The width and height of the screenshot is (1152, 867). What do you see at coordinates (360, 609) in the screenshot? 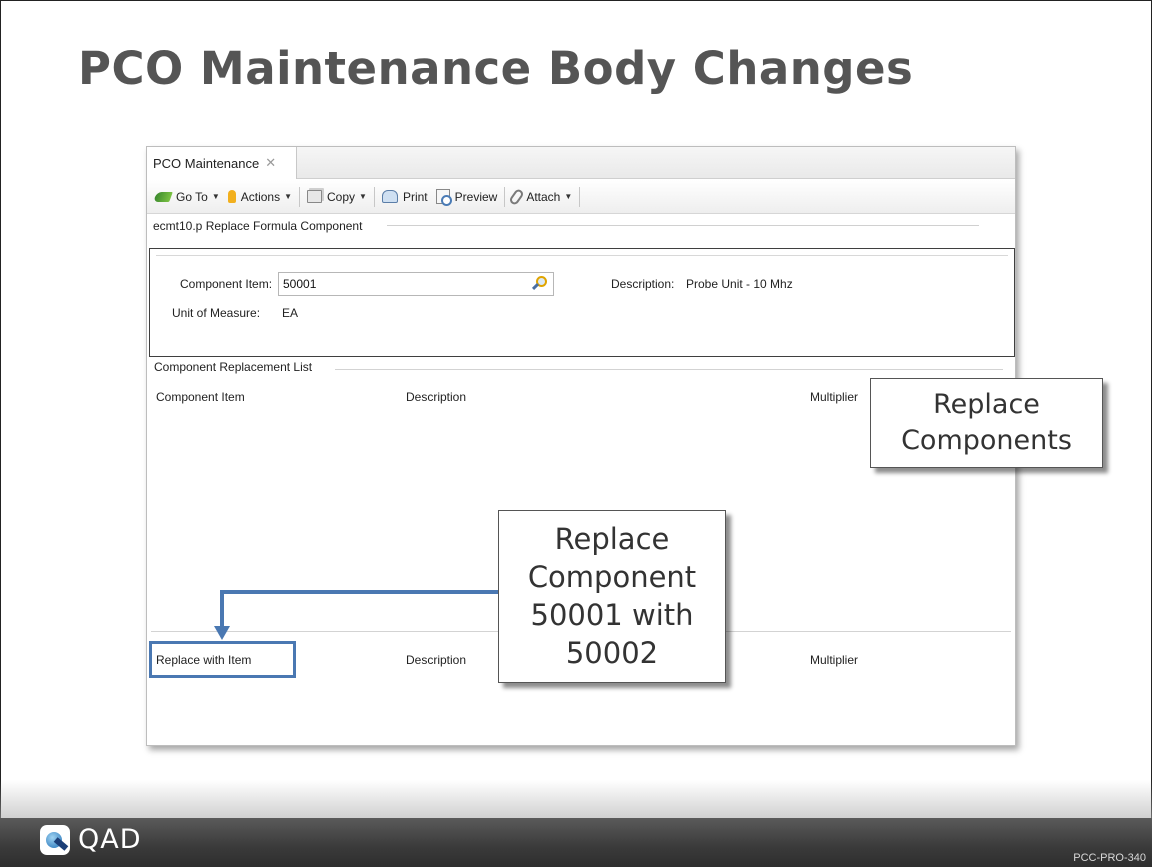
I see `arrow-line` at bounding box center [360, 609].